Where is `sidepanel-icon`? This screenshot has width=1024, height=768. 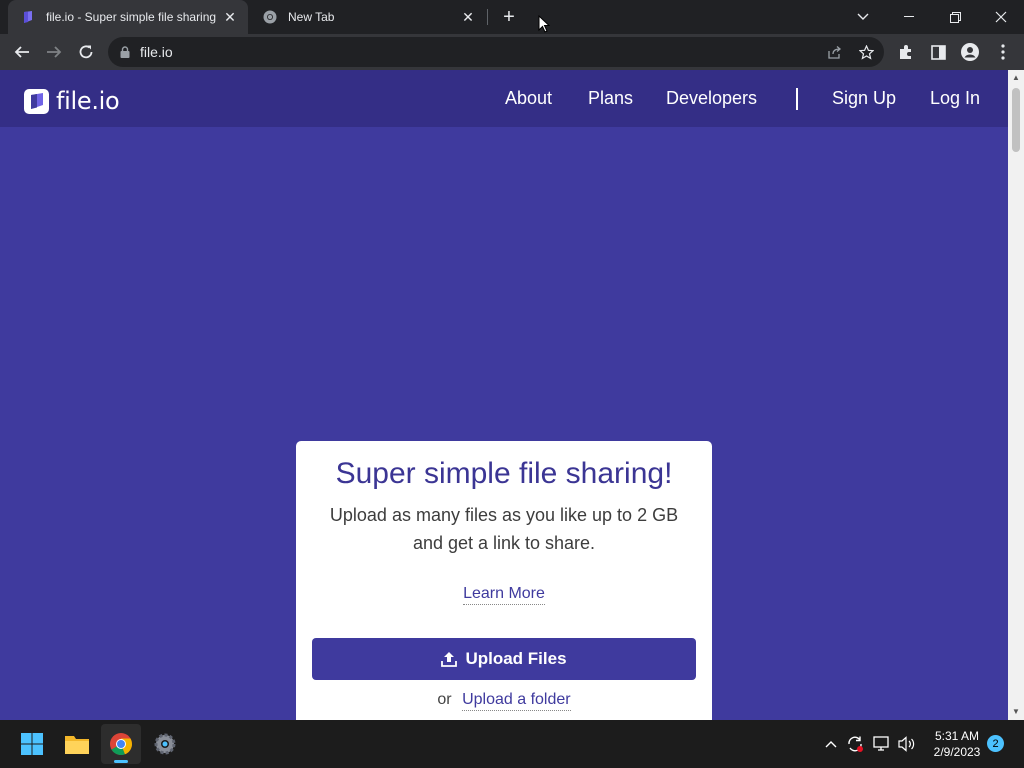
sidepanel-icon is located at coordinates (938, 52).